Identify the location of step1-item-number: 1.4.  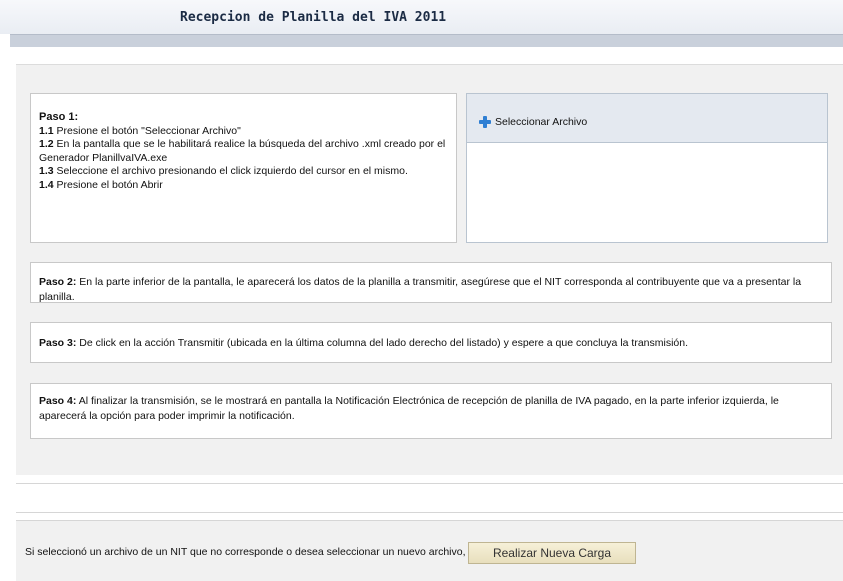
(46, 184).